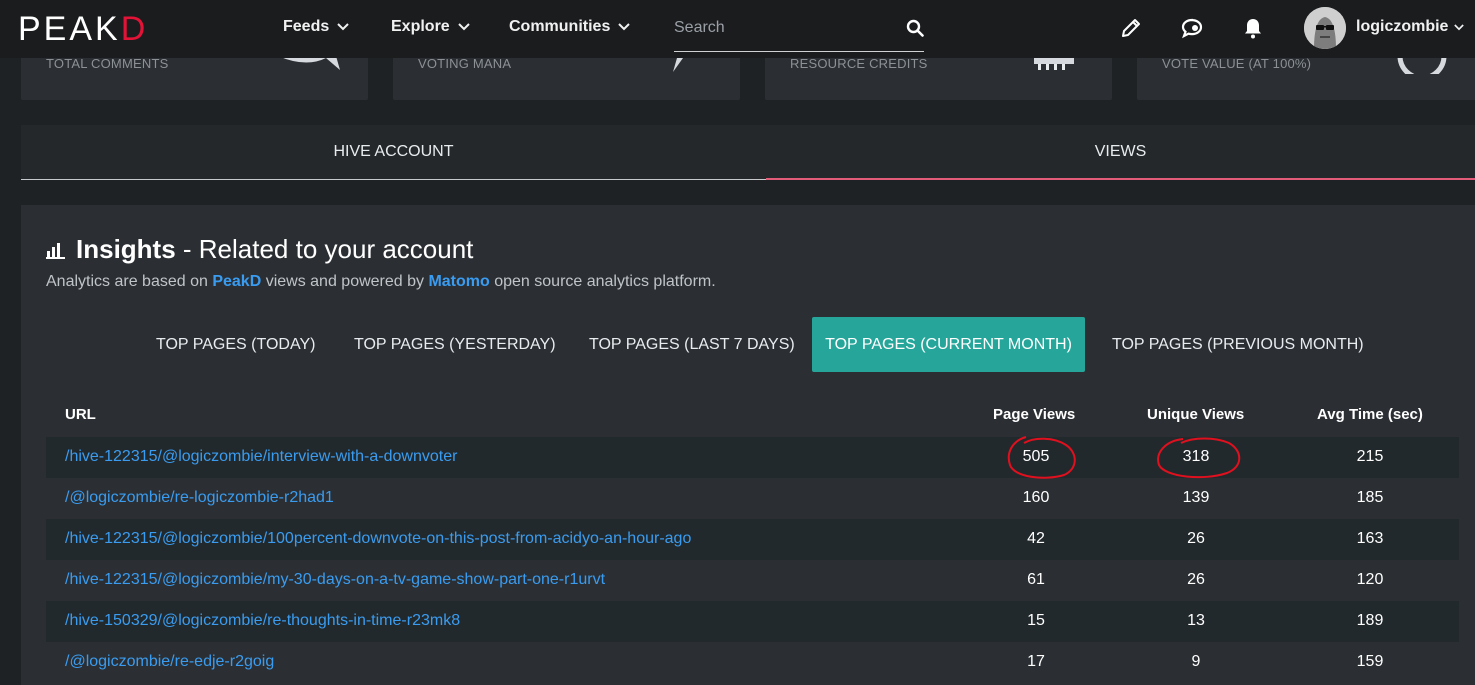 The image size is (1475, 685). What do you see at coordinates (1370, 661) in the screenshot?
I see `avg-time-cell: 159` at bounding box center [1370, 661].